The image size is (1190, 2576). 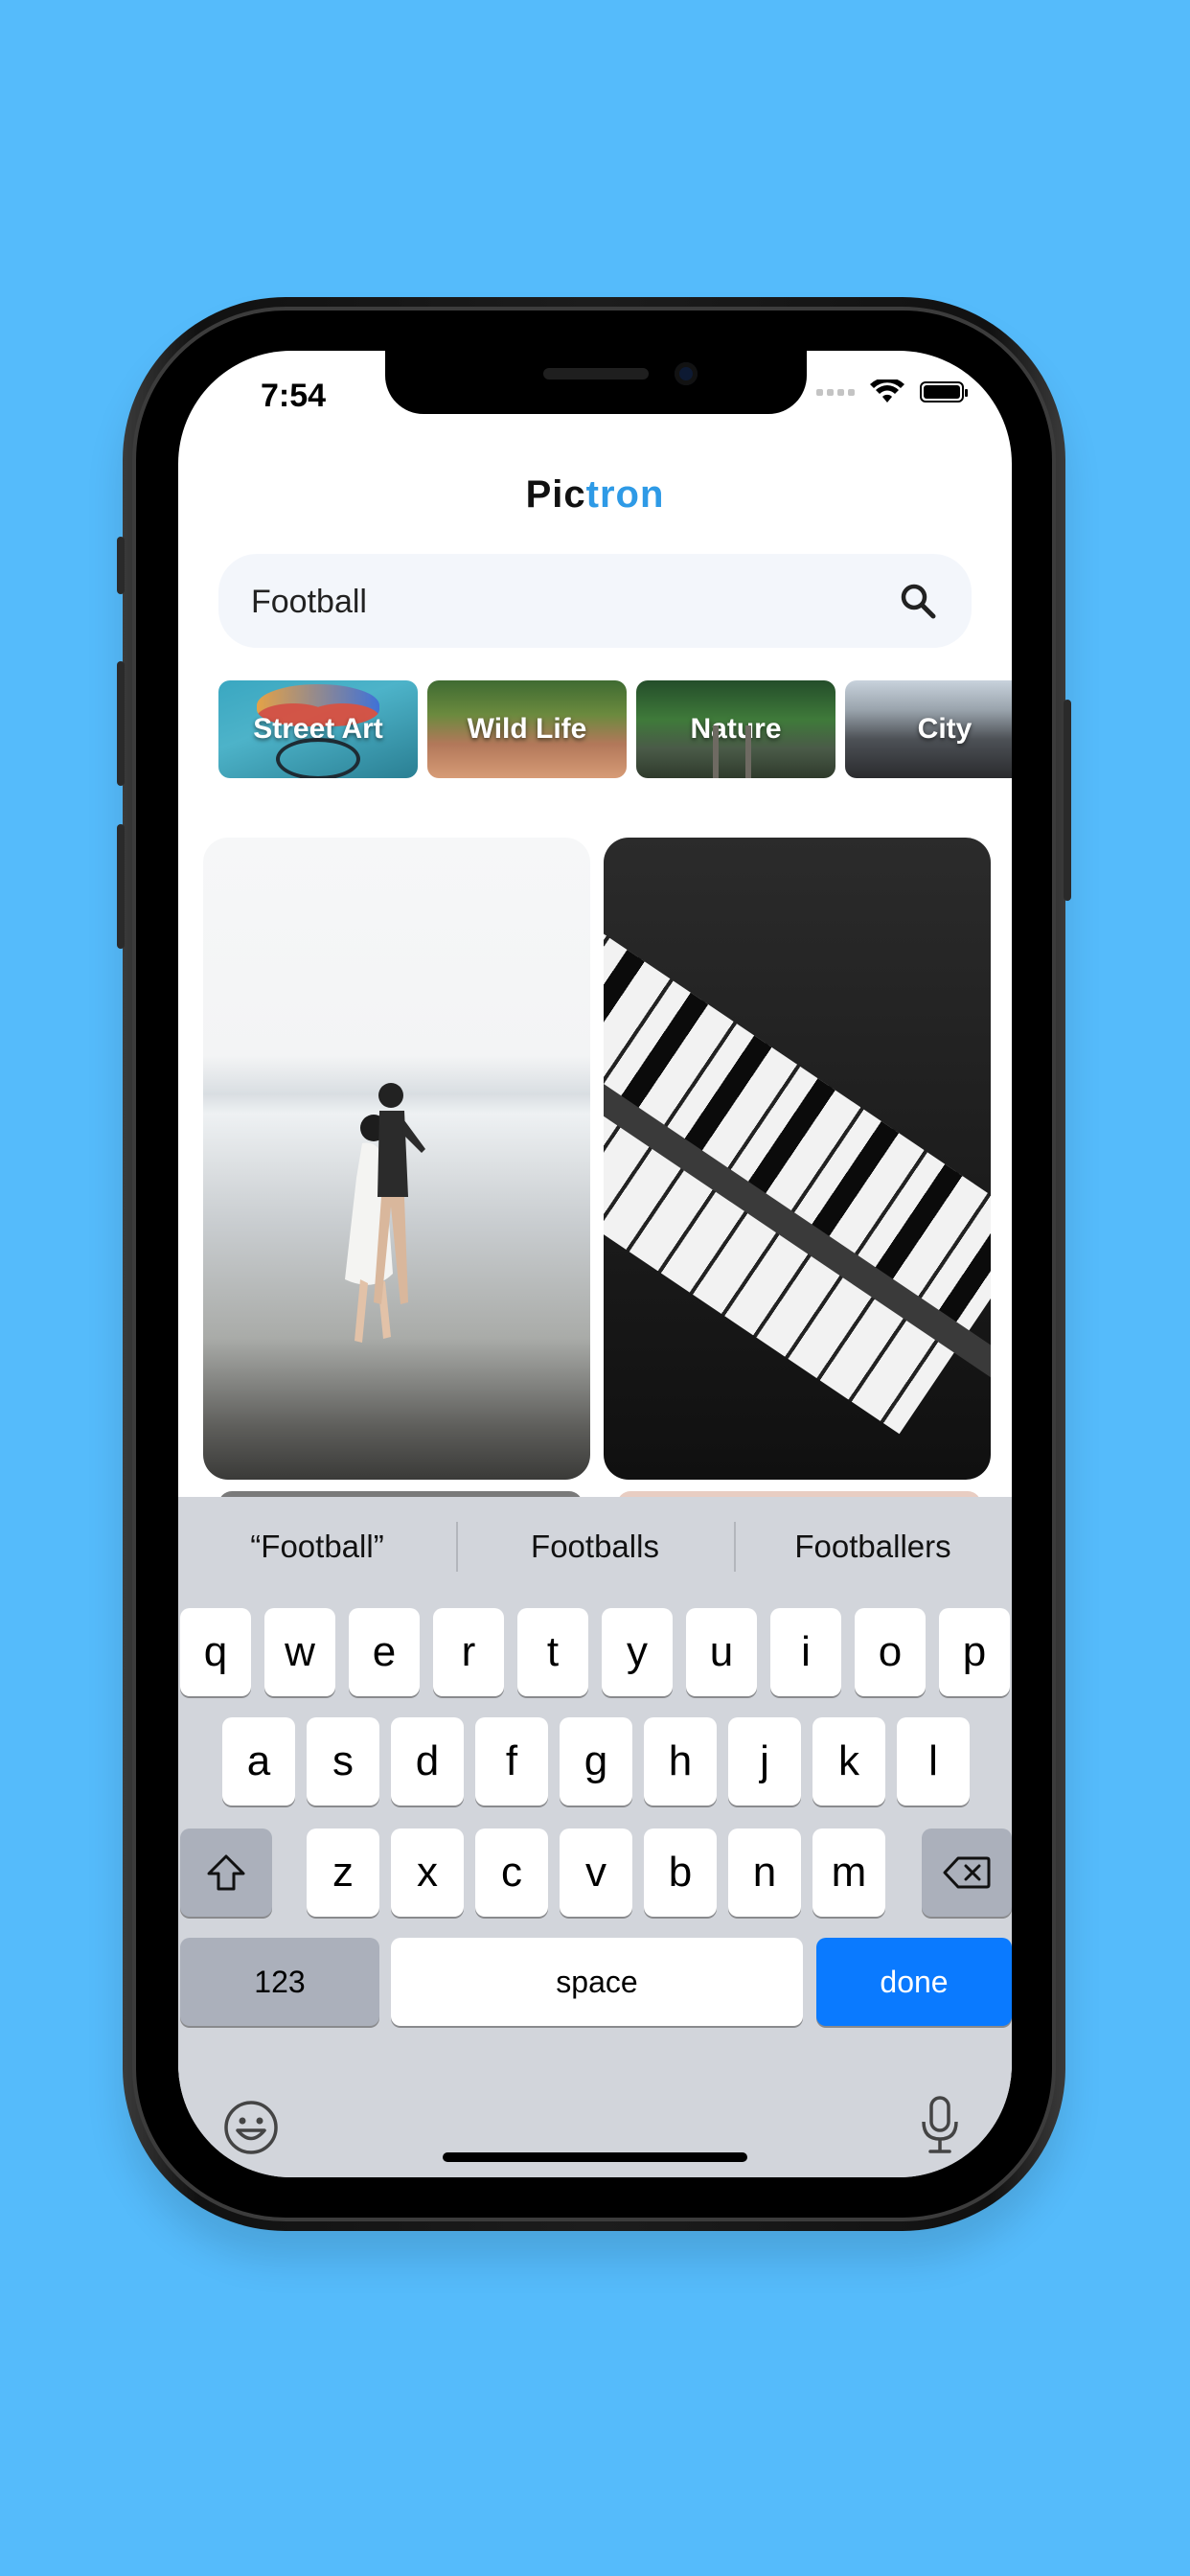 I want to click on key-h: h, so click(x=681, y=1761).